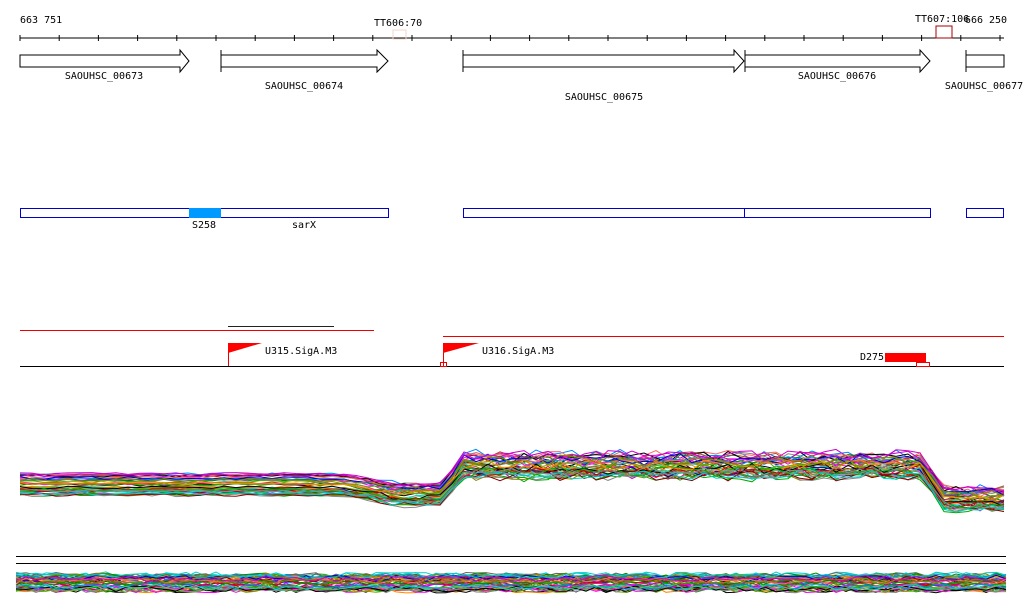 The image size is (1024, 611). What do you see at coordinates (301, 351) in the screenshot?
I see `promoter-label: U315.SigA.M3` at bounding box center [301, 351].